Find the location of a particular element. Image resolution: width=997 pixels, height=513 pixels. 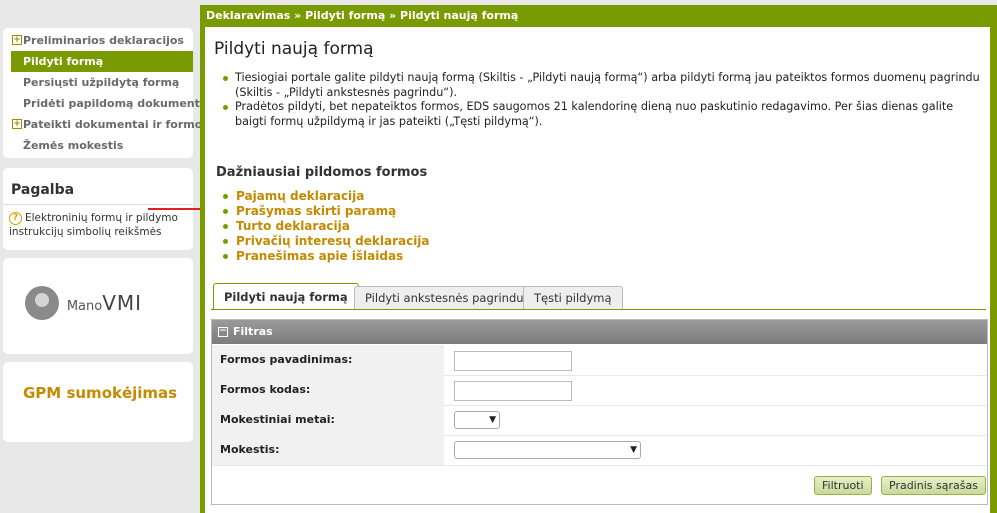

sidebar-item-submitted-documents: + Pateikti dokumentai ir formos is located at coordinates (106, 124).